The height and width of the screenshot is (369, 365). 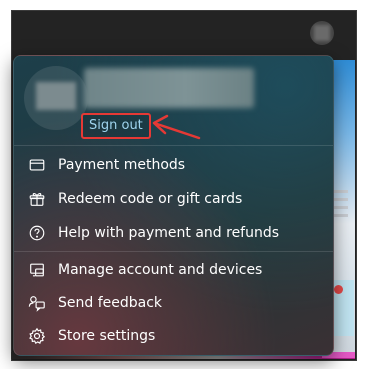 What do you see at coordinates (110, 303) in the screenshot?
I see `menu-item-label: Send feedback` at bounding box center [110, 303].